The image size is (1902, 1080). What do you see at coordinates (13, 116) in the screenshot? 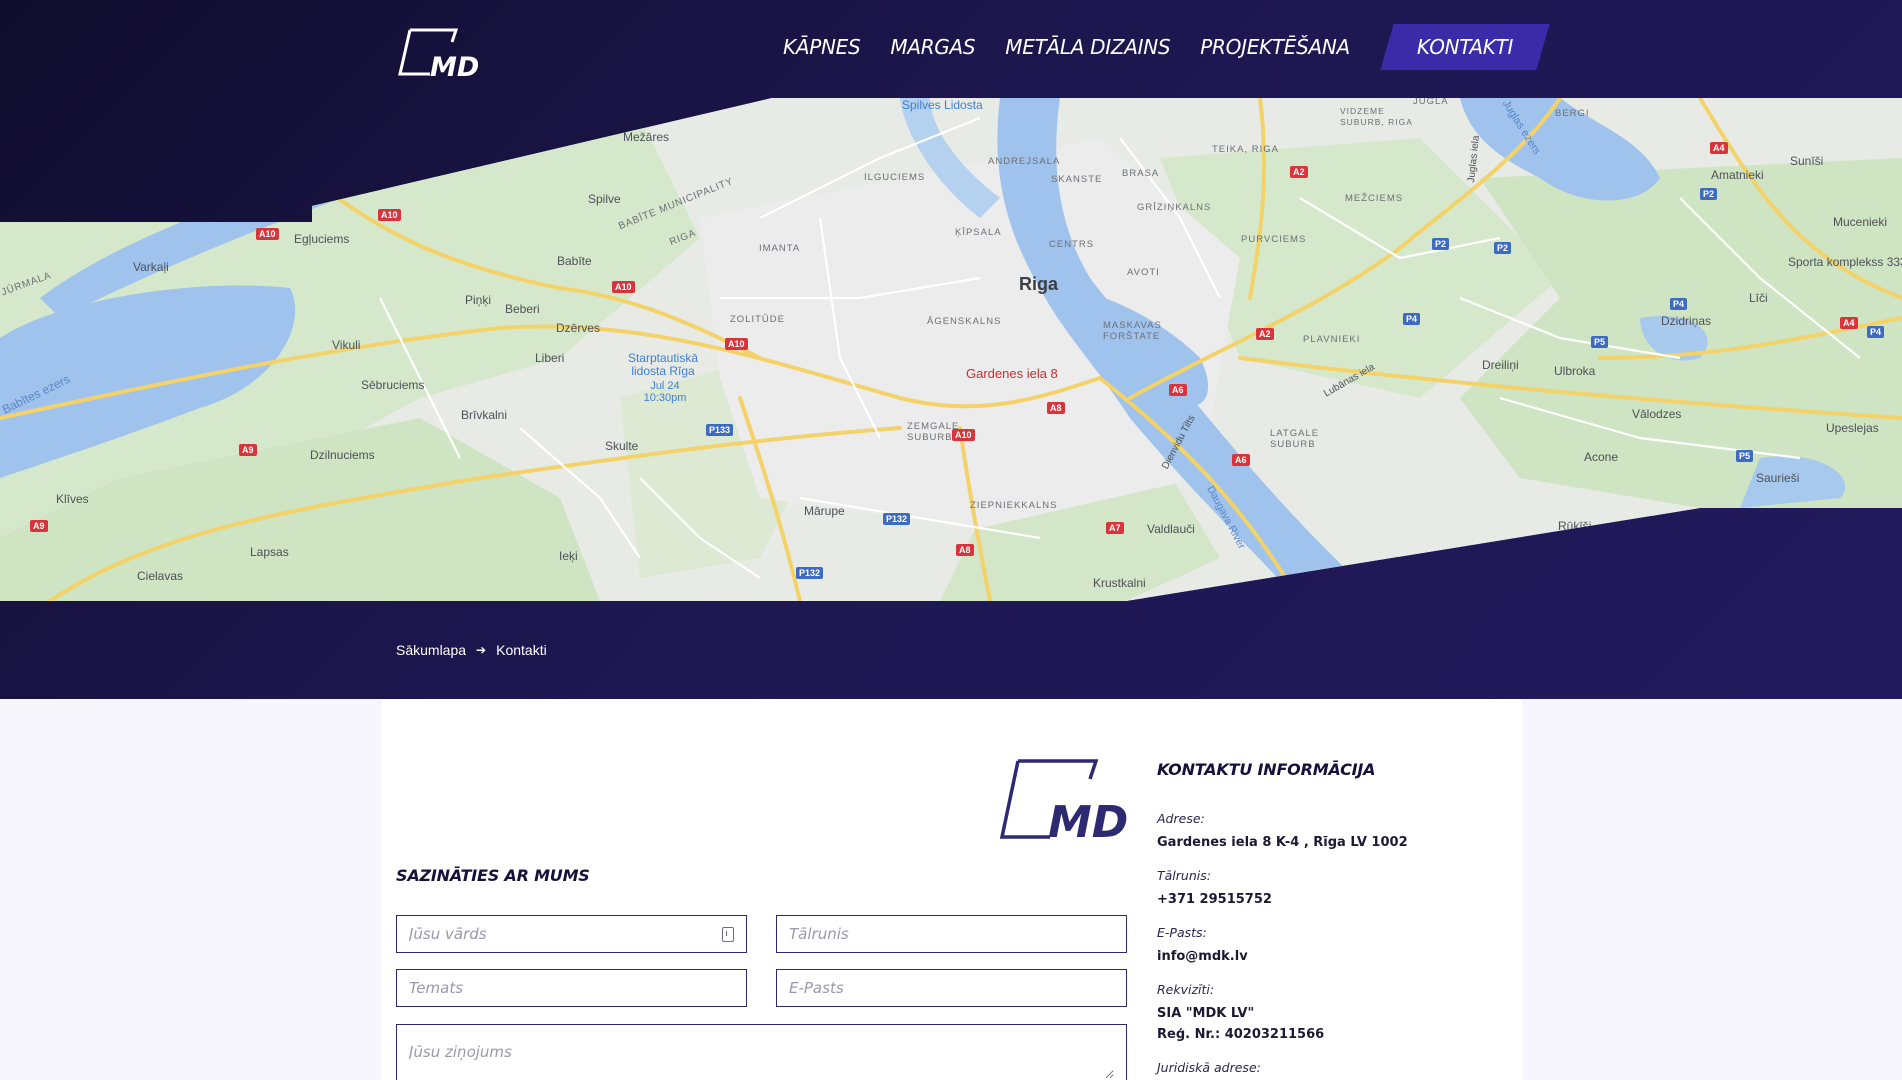
I see `map-pin-icon` at bounding box center [13, 116].